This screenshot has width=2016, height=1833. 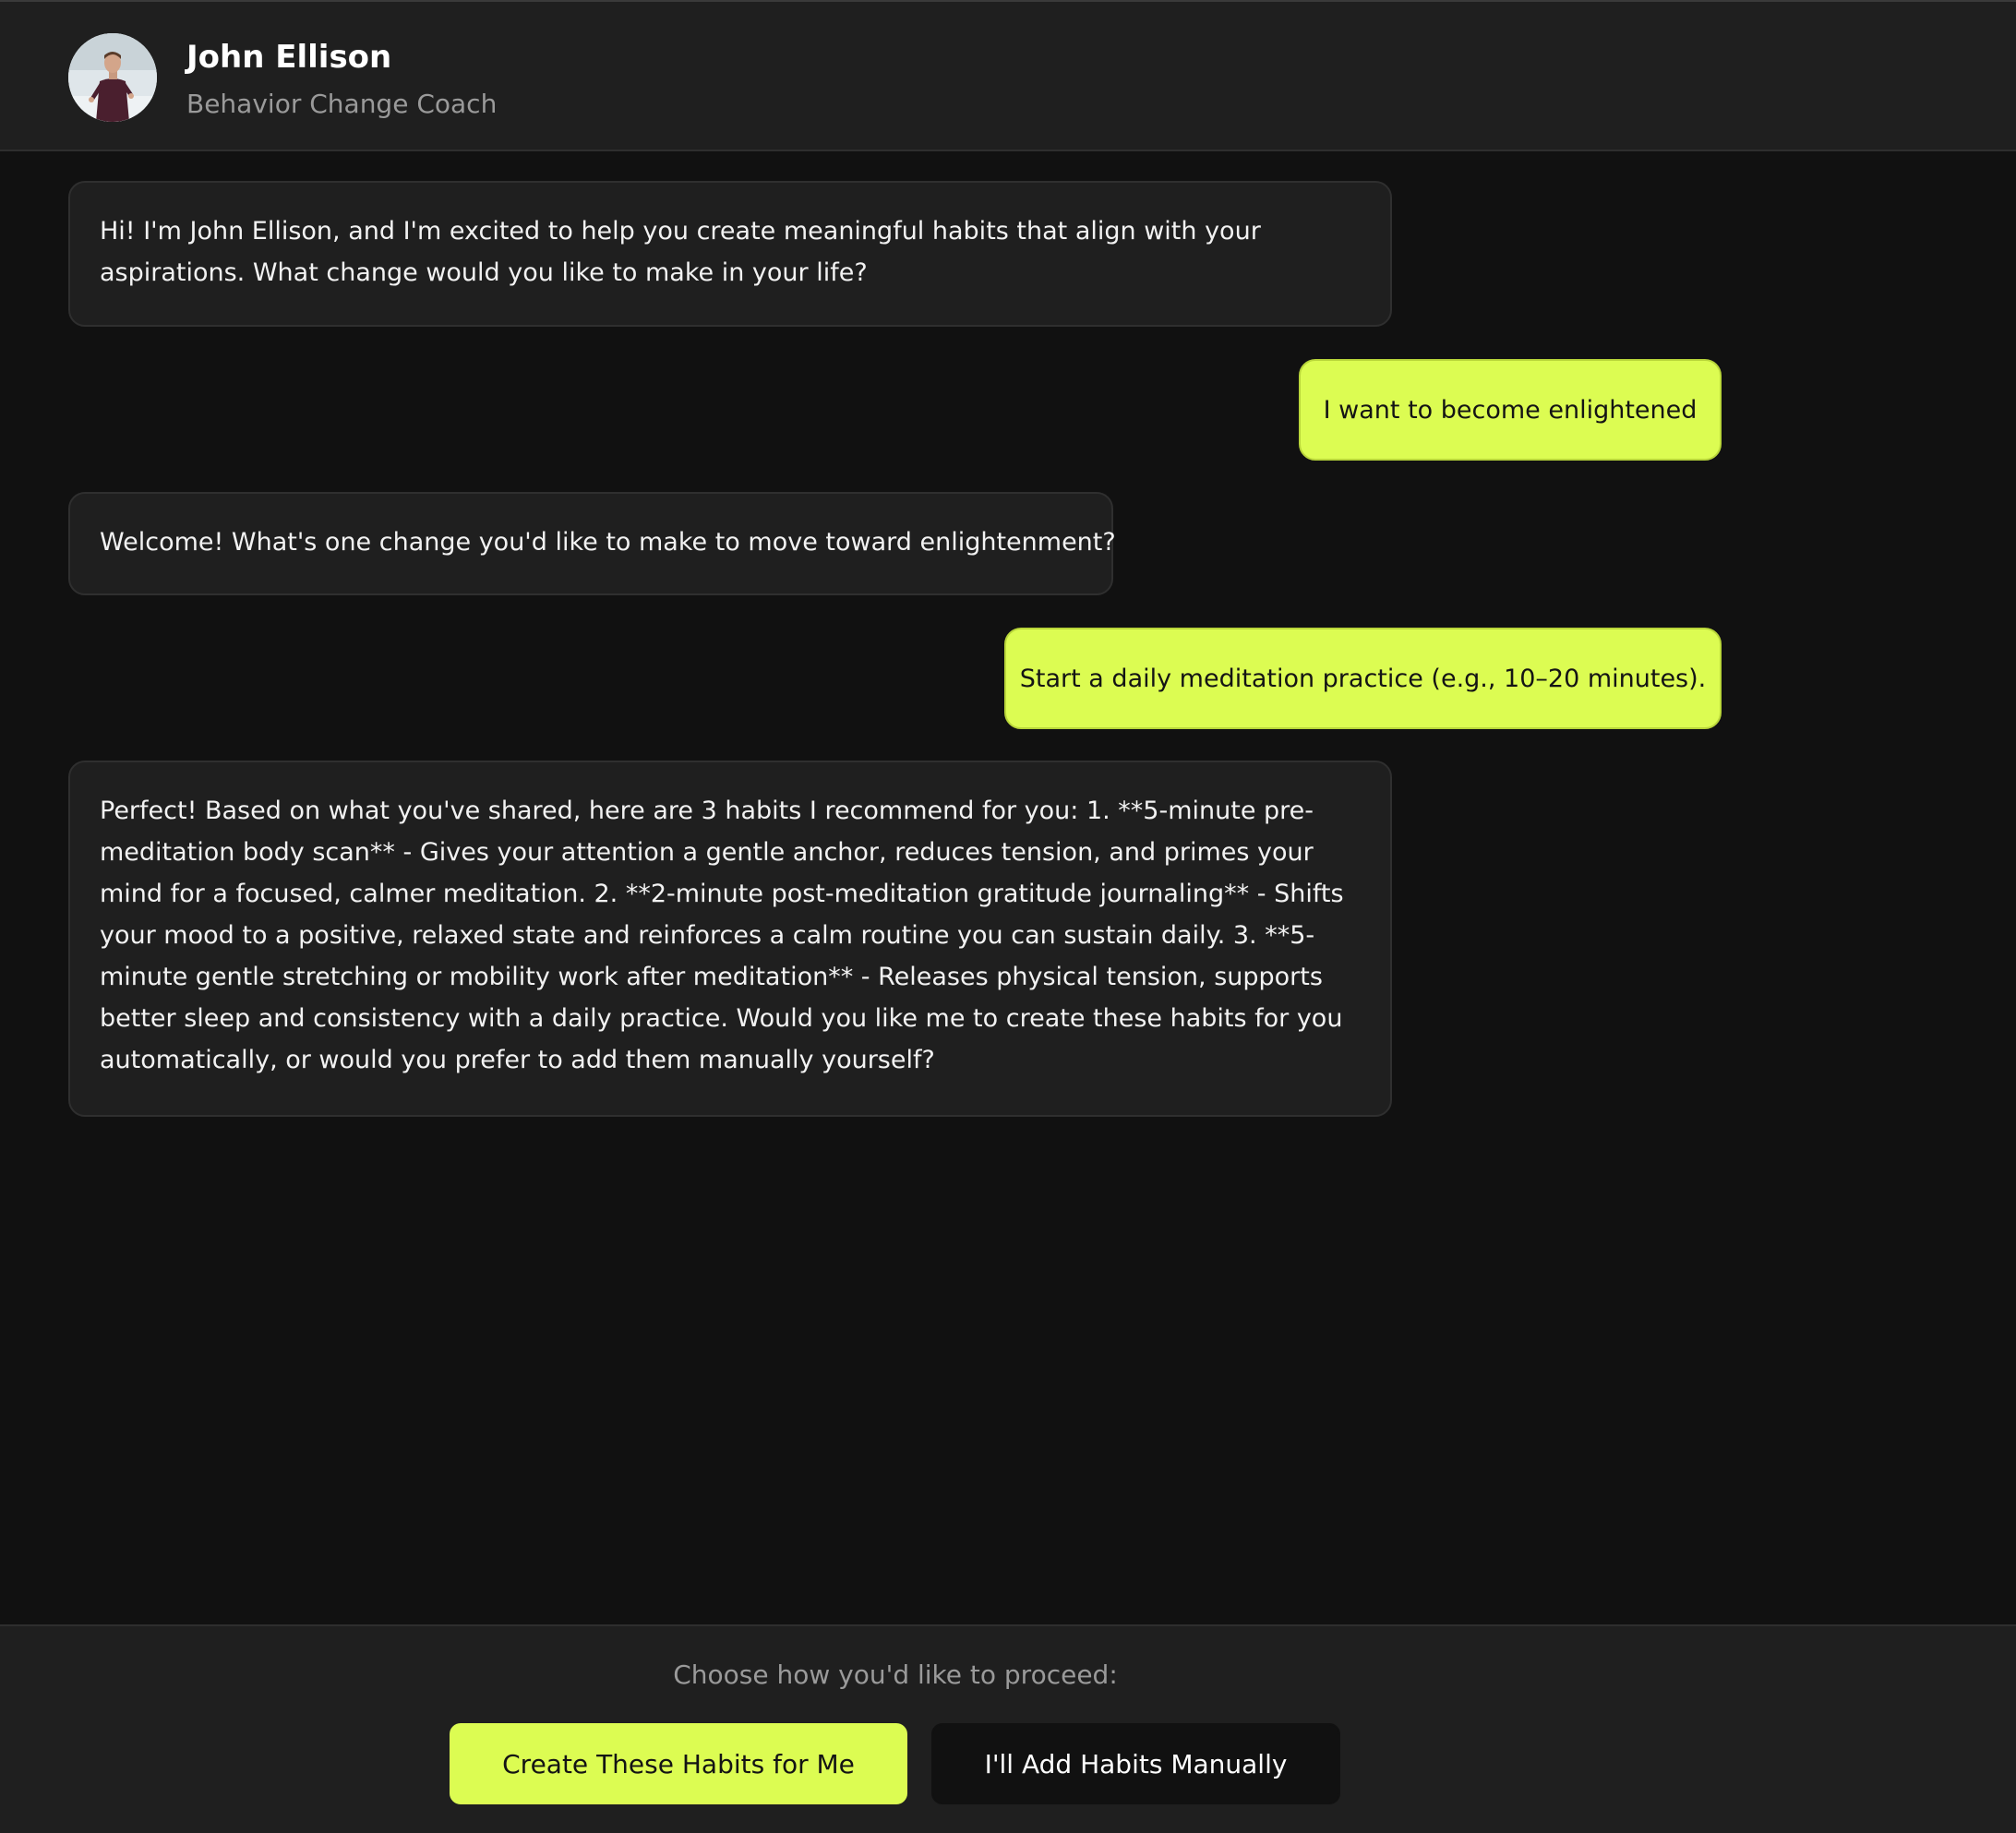 What do you see at coordinates (1135, 1764) in the screenshot?
I see `add-manually-button: I'll Add Habits Manually` at bounding box center [1135, 1764].